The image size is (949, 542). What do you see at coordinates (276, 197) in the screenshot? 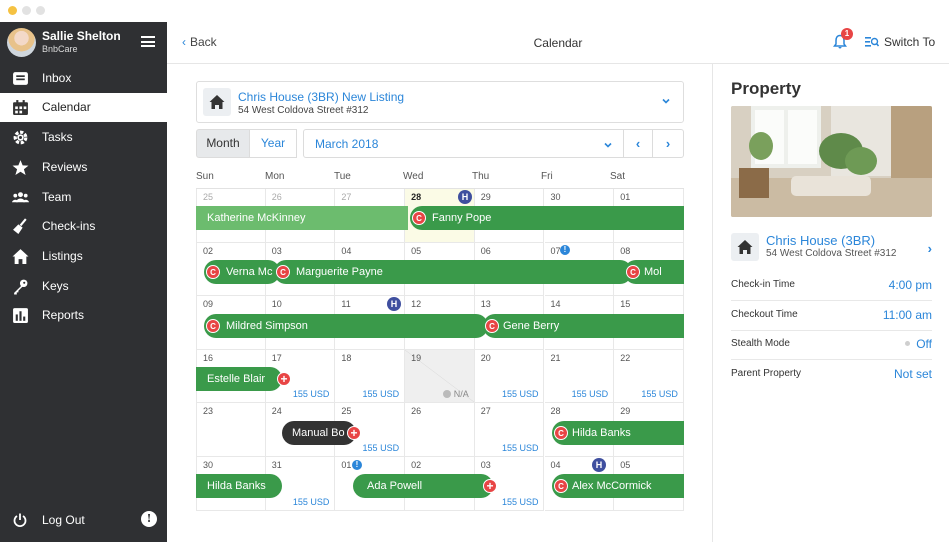
I see `day-number: 26` at bounding box center [276, 197].